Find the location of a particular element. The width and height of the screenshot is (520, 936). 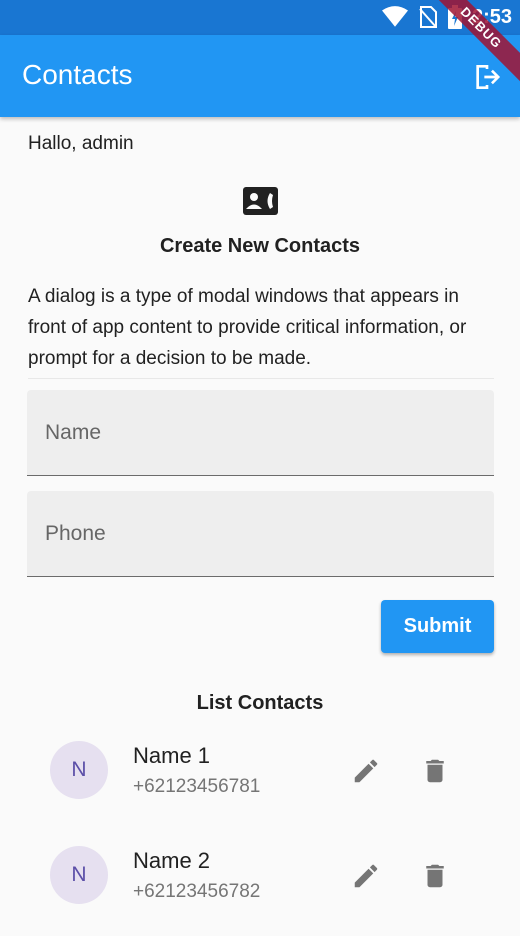

create-contact-title: Create New Contacts is located at coordinates (260, 246).